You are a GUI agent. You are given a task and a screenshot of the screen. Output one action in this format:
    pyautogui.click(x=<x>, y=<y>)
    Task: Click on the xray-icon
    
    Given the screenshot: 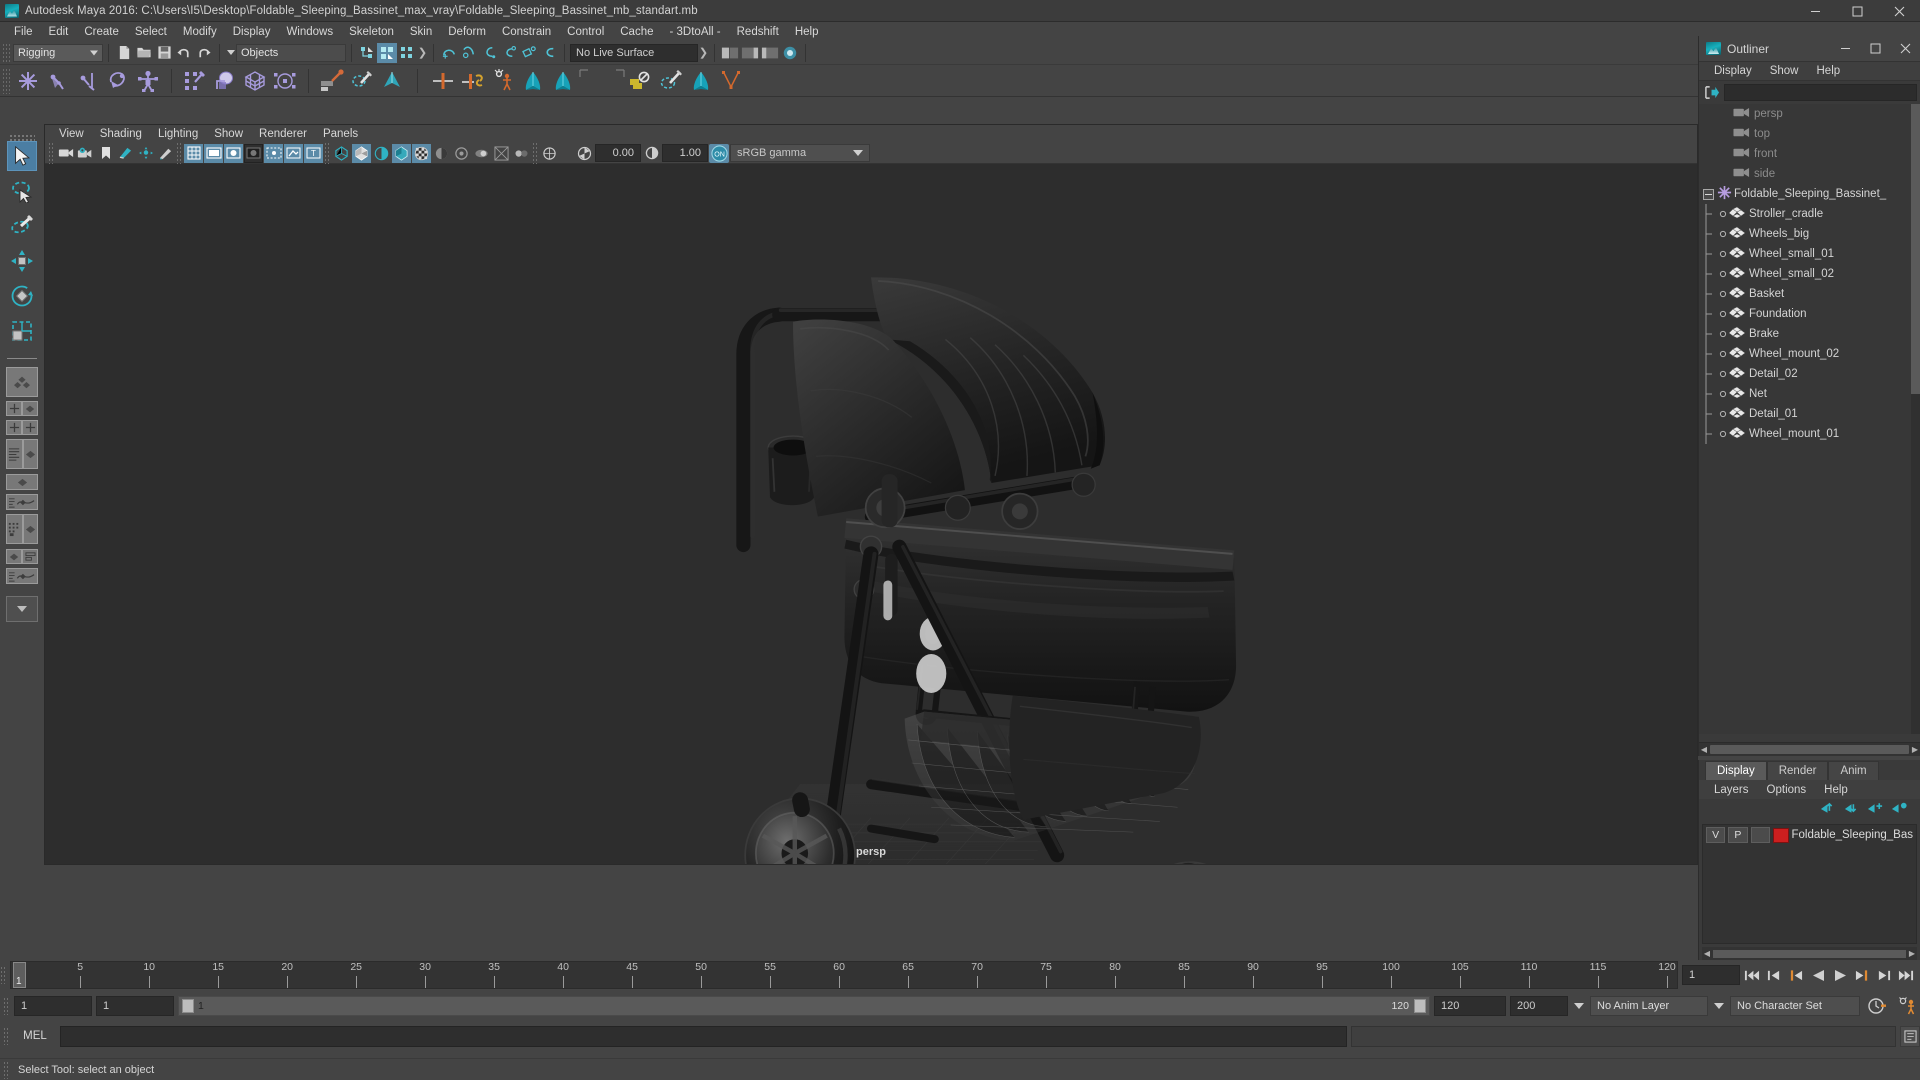 What is the action you would take?
    pyautogui.click(x=293, y=153)
    